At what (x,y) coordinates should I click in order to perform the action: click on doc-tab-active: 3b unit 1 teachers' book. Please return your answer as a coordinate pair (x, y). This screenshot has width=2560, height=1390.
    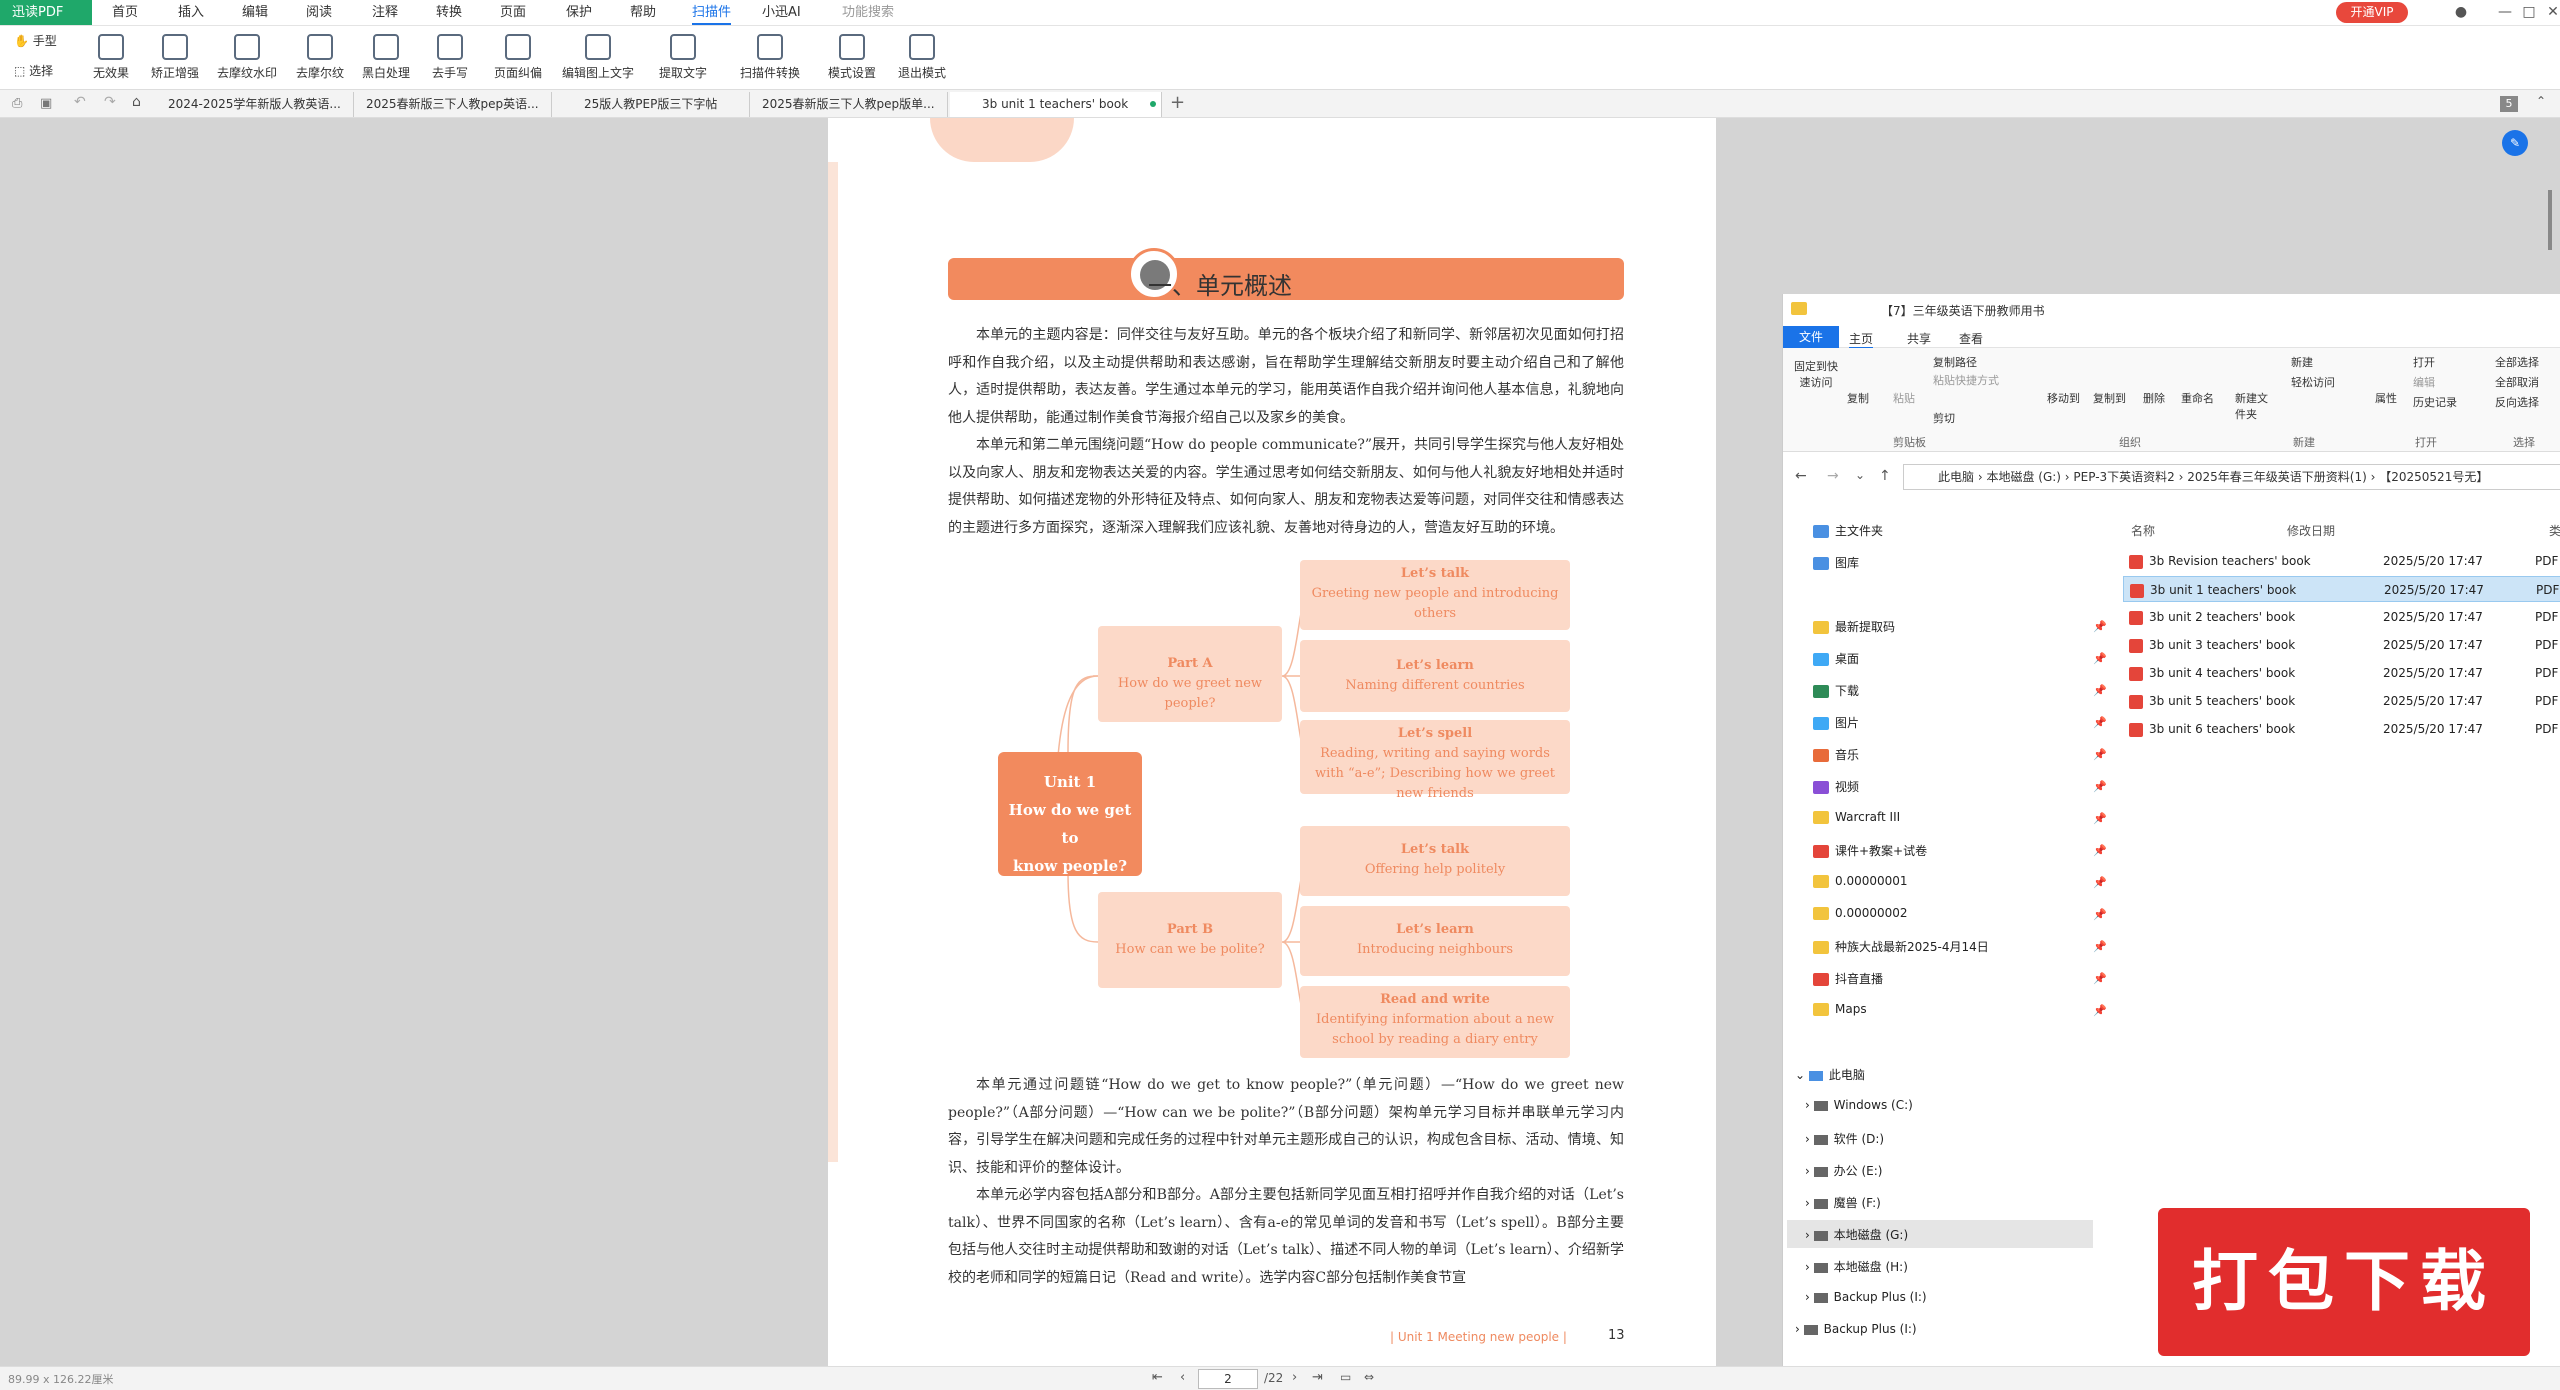
    Looking at the image, I should click on (1056, 104).